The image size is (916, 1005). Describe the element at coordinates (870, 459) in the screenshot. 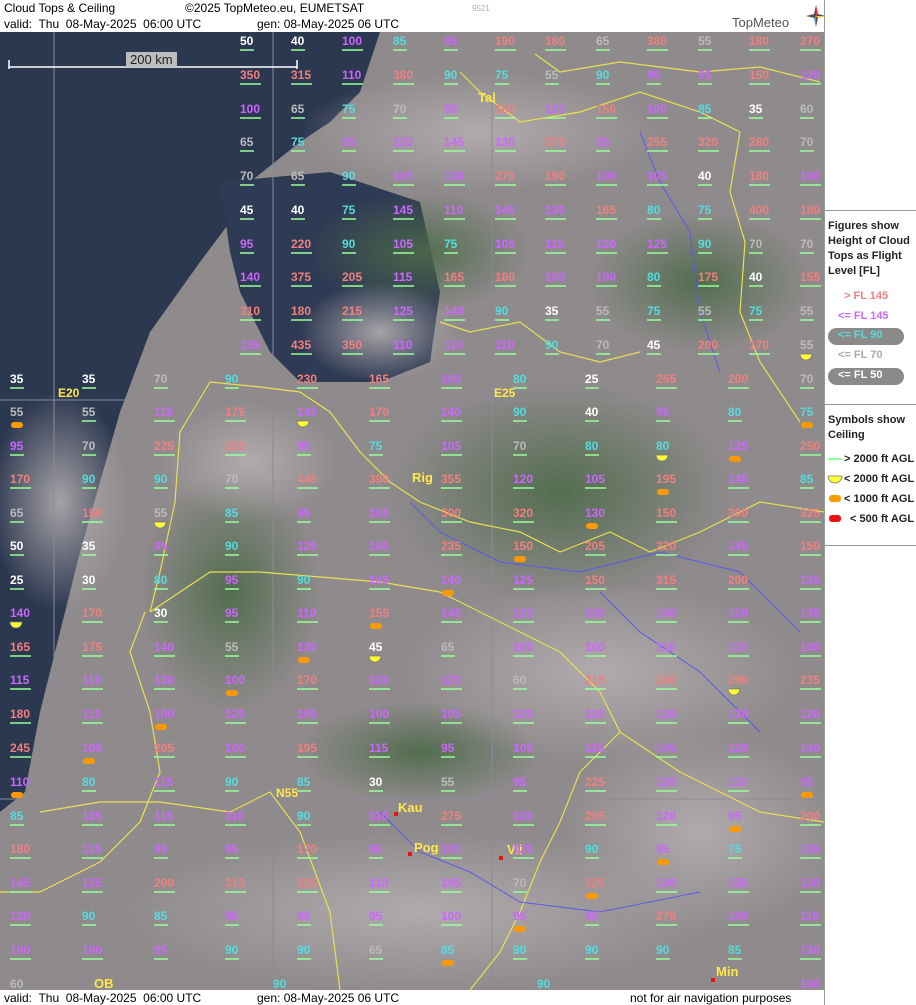

I see `ceiling-legend-row: > 2000 ft AGL` at that location.